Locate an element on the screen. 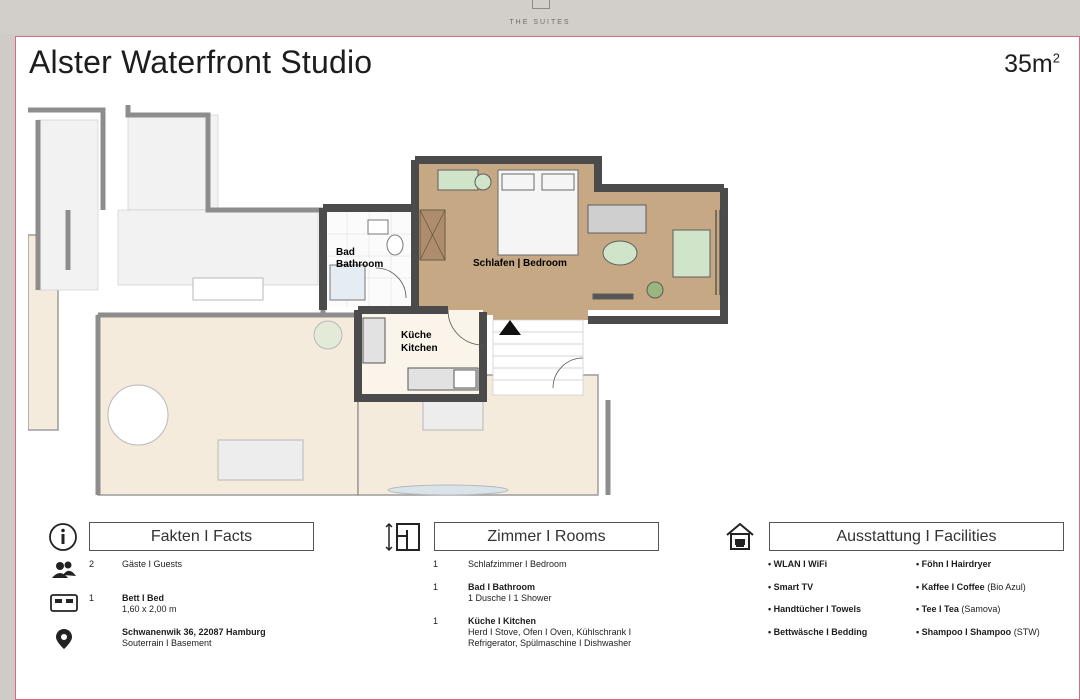 Image resolution: width=1080 pixels, height=700 pixels. rooms-bedroom-label: Schlafzimmer I Bedroom is located at coordinates (517, 564).